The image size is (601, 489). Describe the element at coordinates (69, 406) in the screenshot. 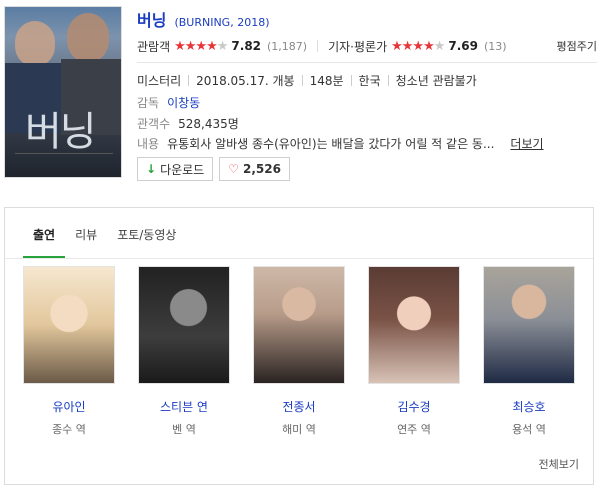

I see `cast-name: 유아인` at that location.